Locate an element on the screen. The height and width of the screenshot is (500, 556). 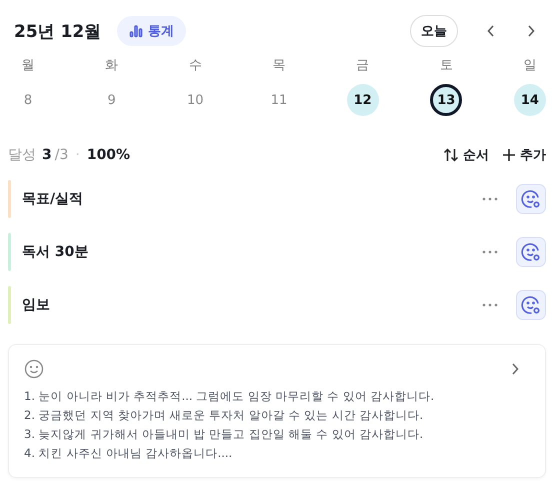
sort-icon is located at coordinates (451, 155).